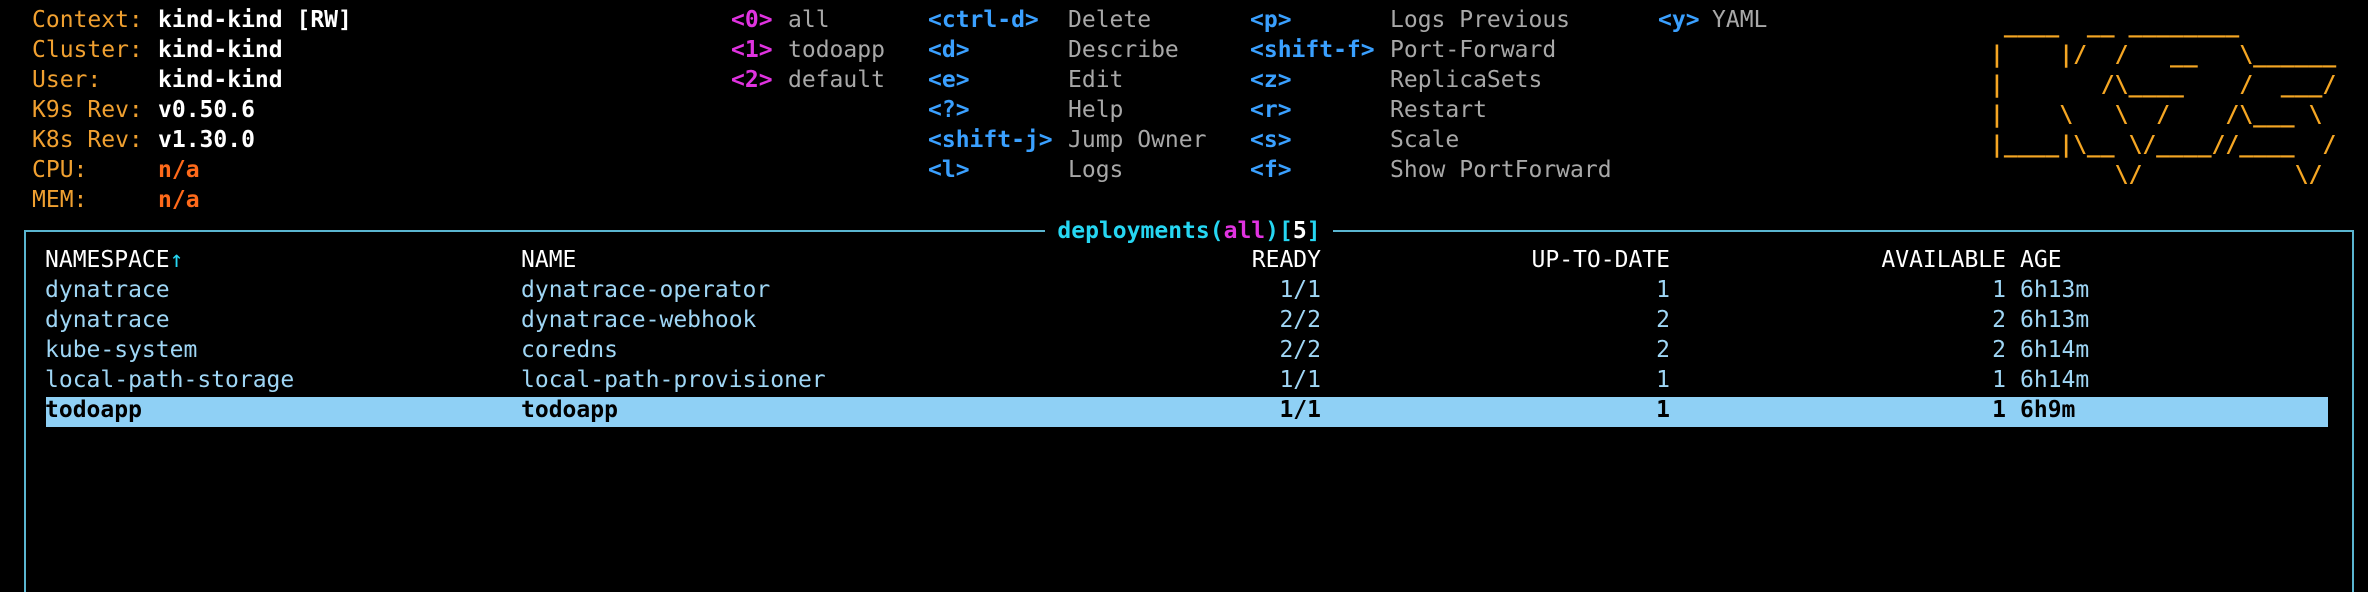 This screenshot has height=592, width=2368. Describe the element at coordinates (809, 20) in the screenshot. I see `namespace-option: all` at that location.